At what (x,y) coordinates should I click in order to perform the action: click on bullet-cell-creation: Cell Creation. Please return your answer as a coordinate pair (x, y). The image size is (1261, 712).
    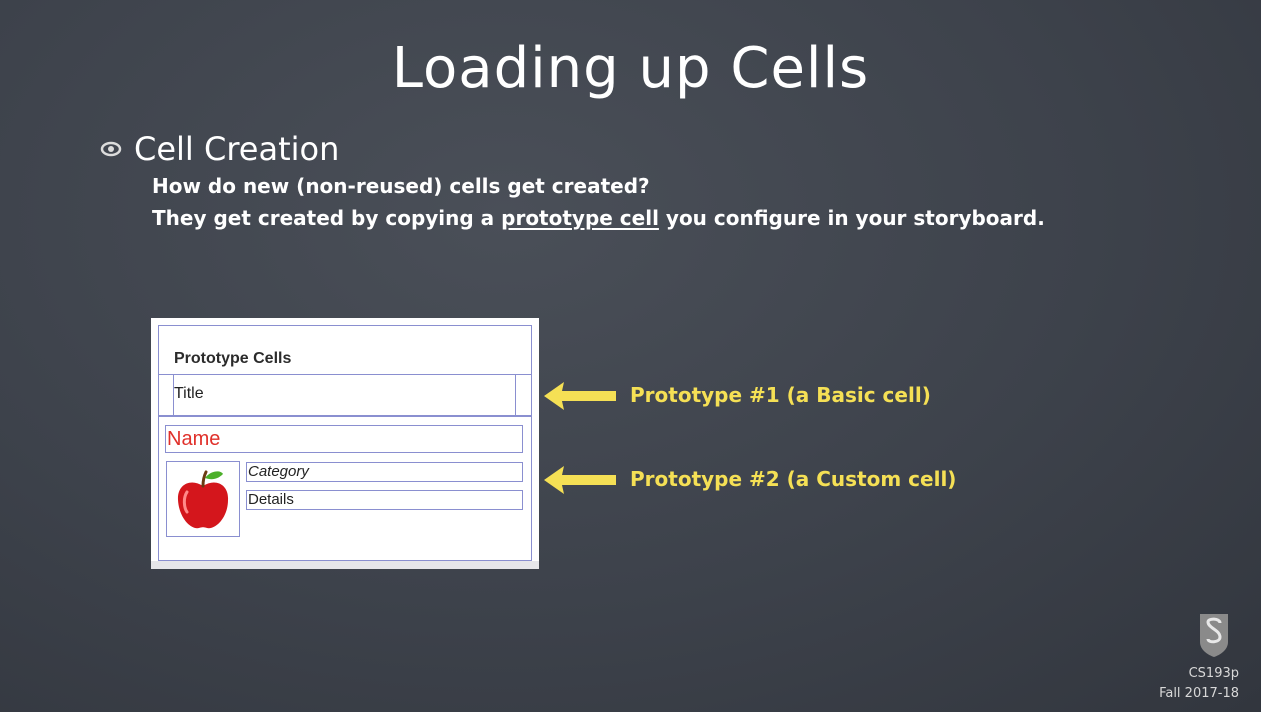
    Looking at the image, I should click on (219, 149).